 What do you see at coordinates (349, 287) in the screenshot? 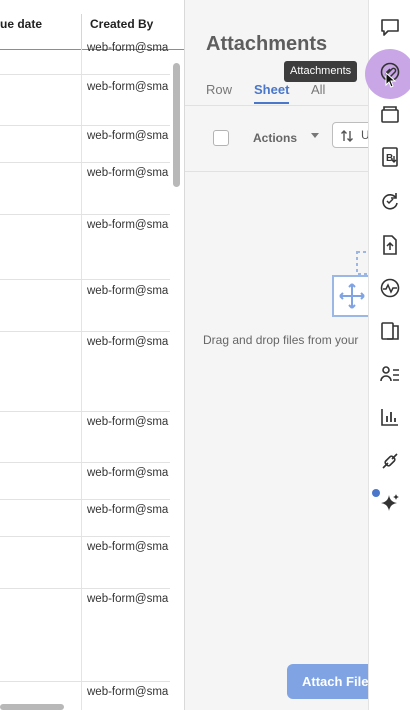
I see `drag-drop-icon` at bounding box center [349, 287].